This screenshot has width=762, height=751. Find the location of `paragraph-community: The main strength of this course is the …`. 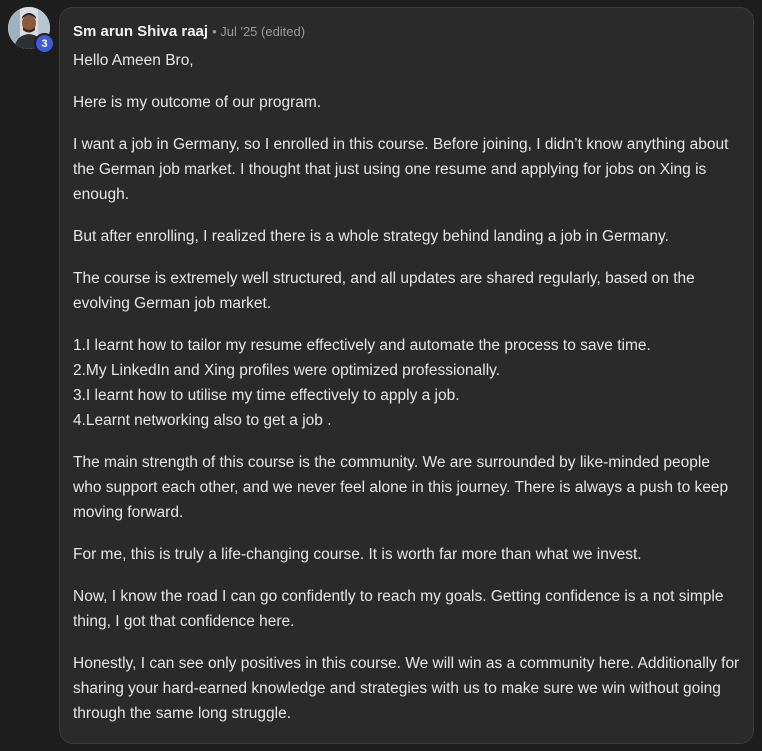

paragraph-community: The main strength of this course is the … is located at coordinates (401, 487).